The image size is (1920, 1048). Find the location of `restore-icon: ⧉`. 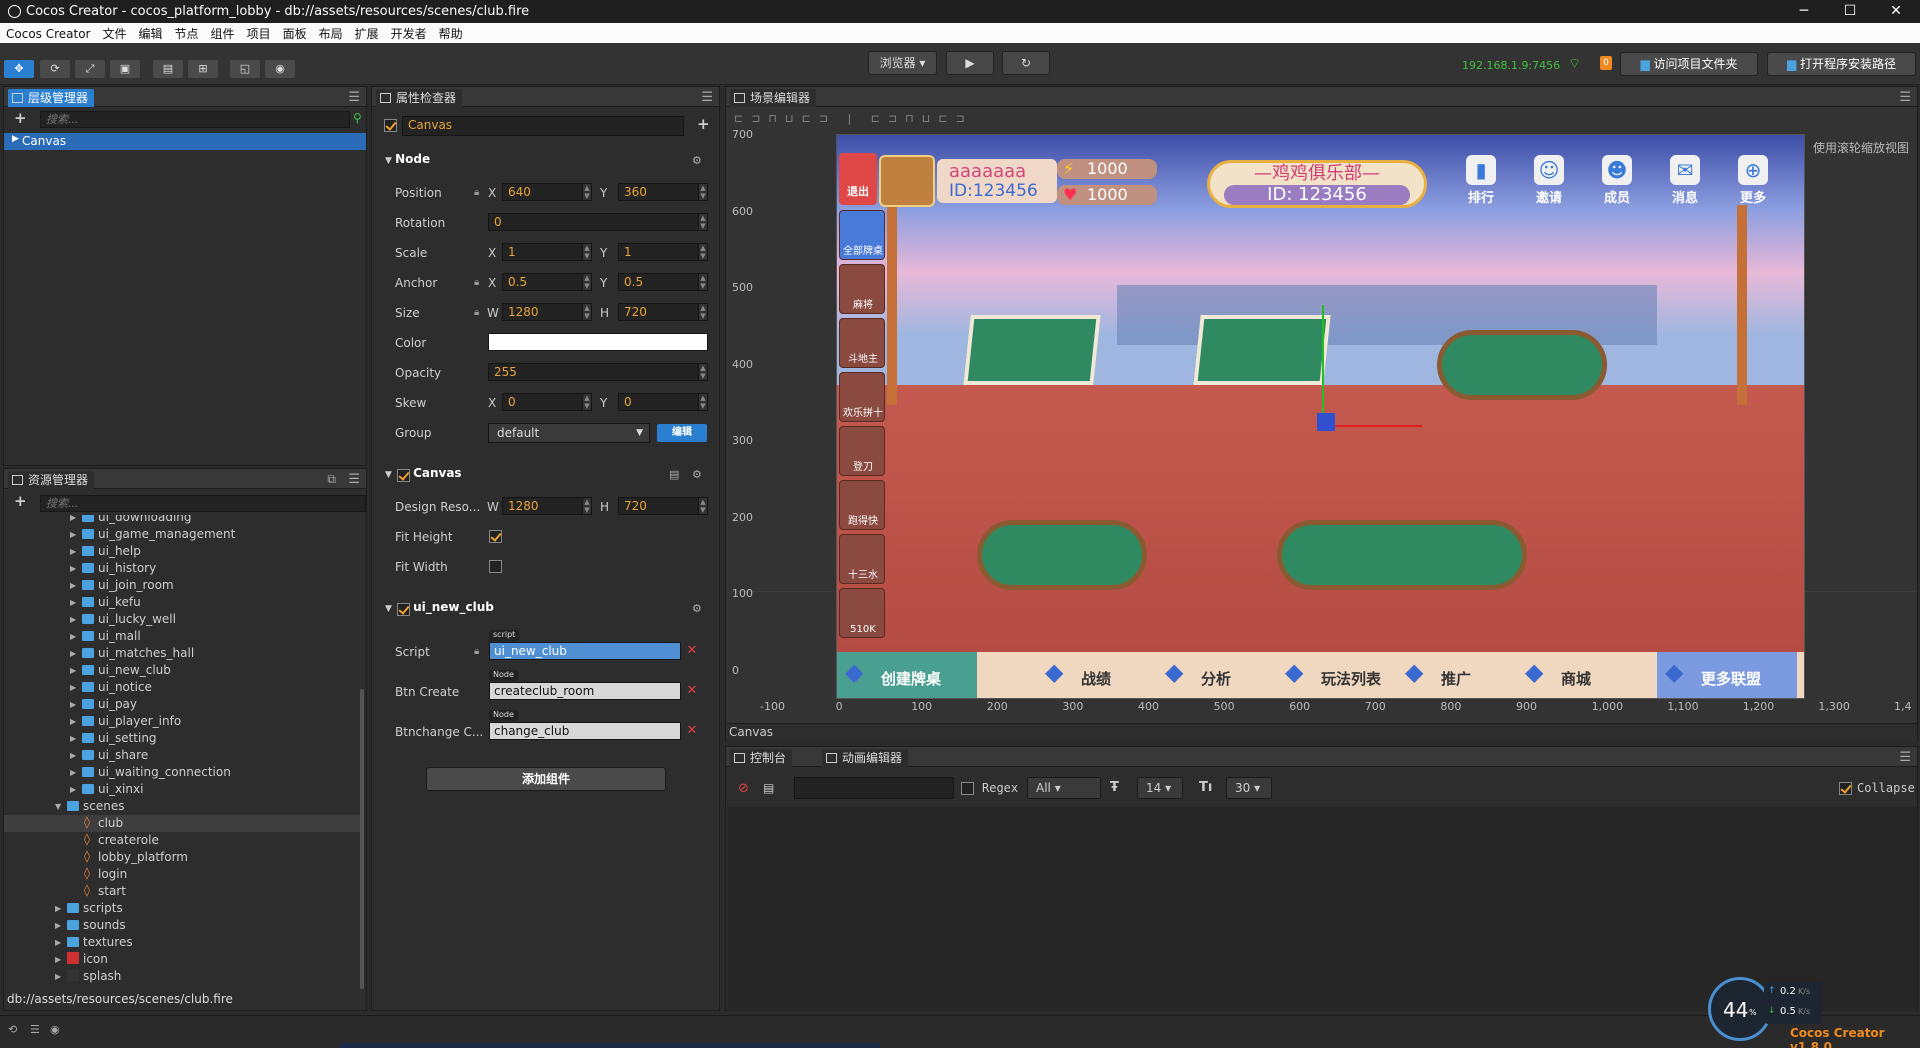

restore-icon: ⧉ is located at coordinates (331, 479).